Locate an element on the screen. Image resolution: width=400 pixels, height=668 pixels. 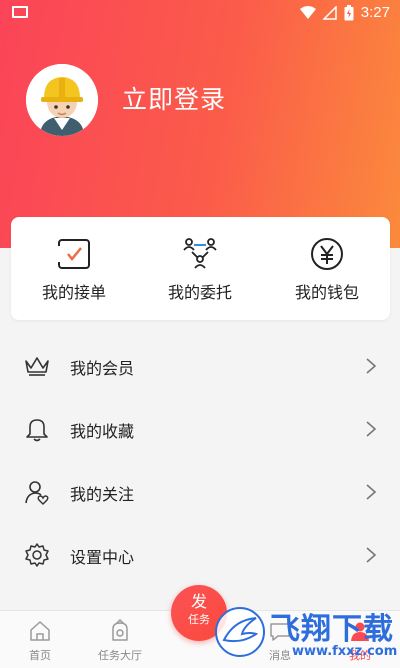
watermark-url: www.fxxz.com is located at coordinates (345, 651).